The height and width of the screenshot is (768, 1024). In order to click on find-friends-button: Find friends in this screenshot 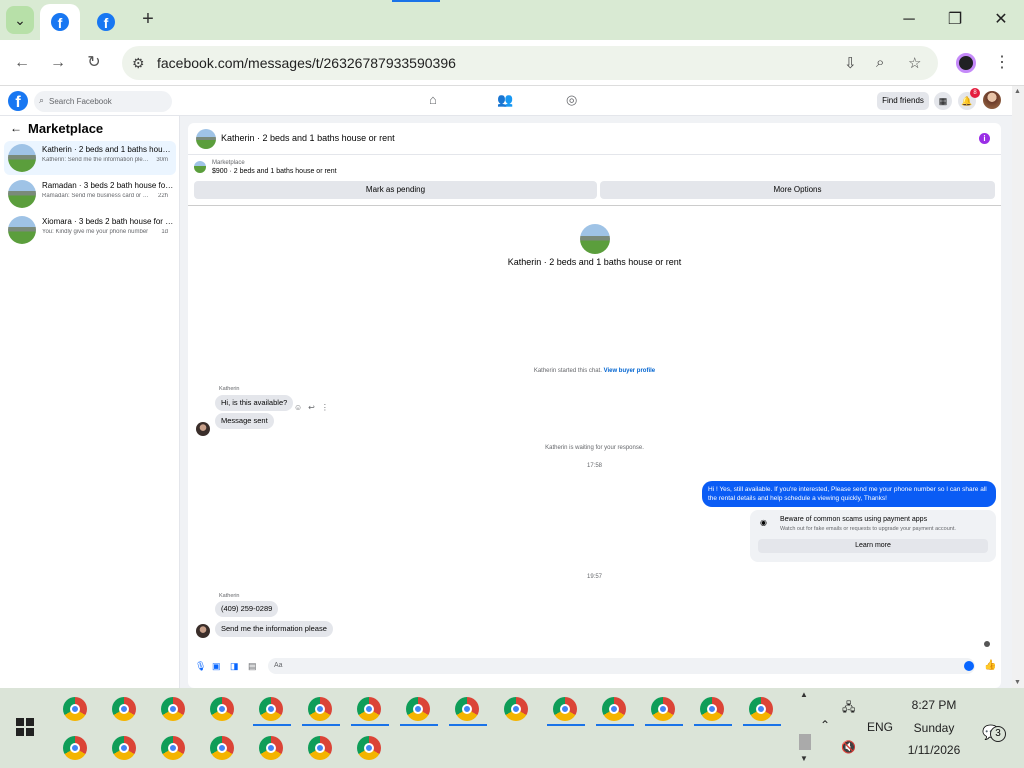, I will do `click(903, 101)`.